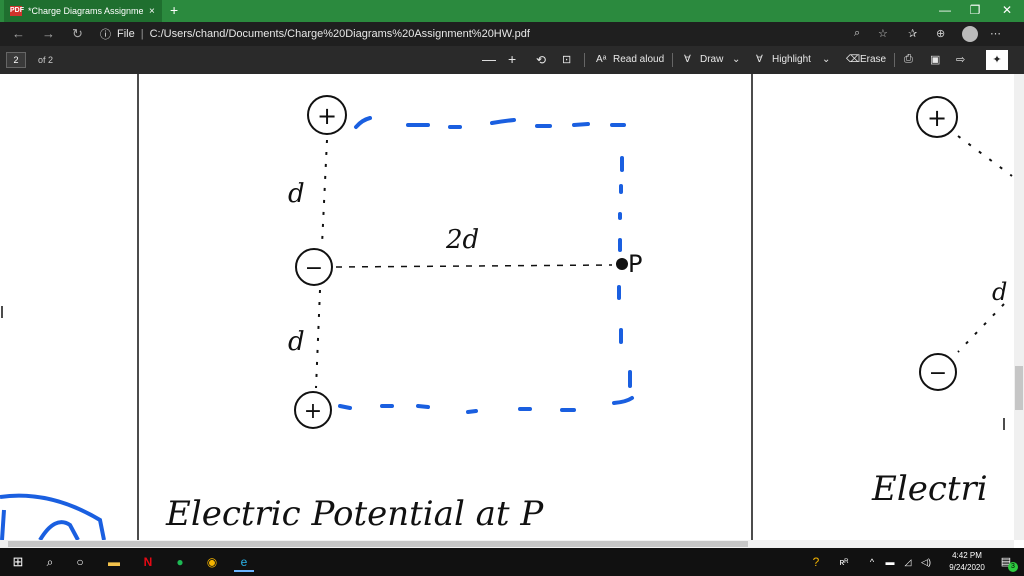 The image size is (1024, 576). What do you see at coordinates (212, 562) in the screenshot?
I see `chrome-icon: ◉` at bounding box center [212, 562].